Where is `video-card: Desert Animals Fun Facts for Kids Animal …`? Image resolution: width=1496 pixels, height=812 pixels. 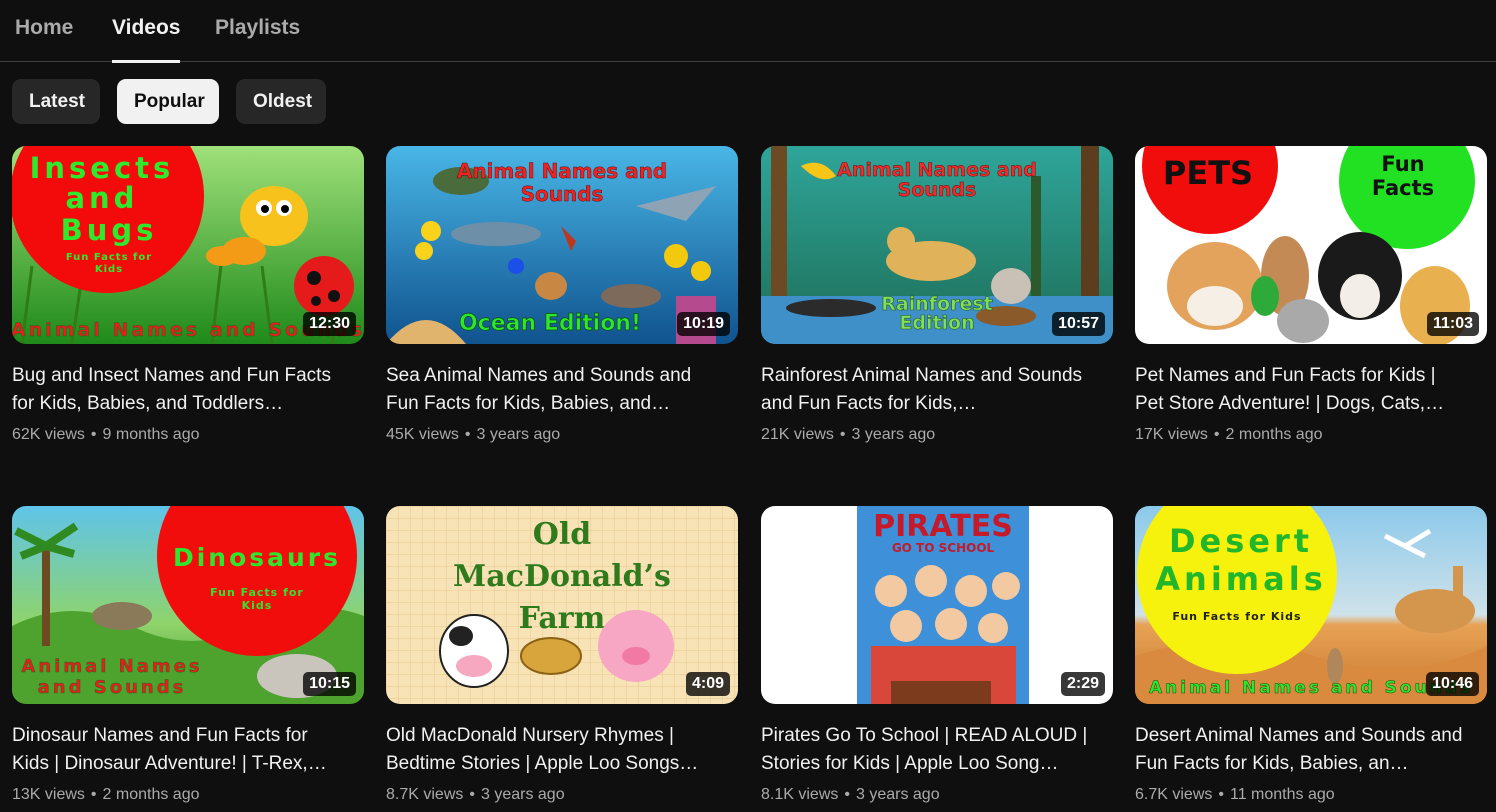 video-card: Desert Animals Fun Facts for Kids Animal … is located at coordinates (1311, 656).